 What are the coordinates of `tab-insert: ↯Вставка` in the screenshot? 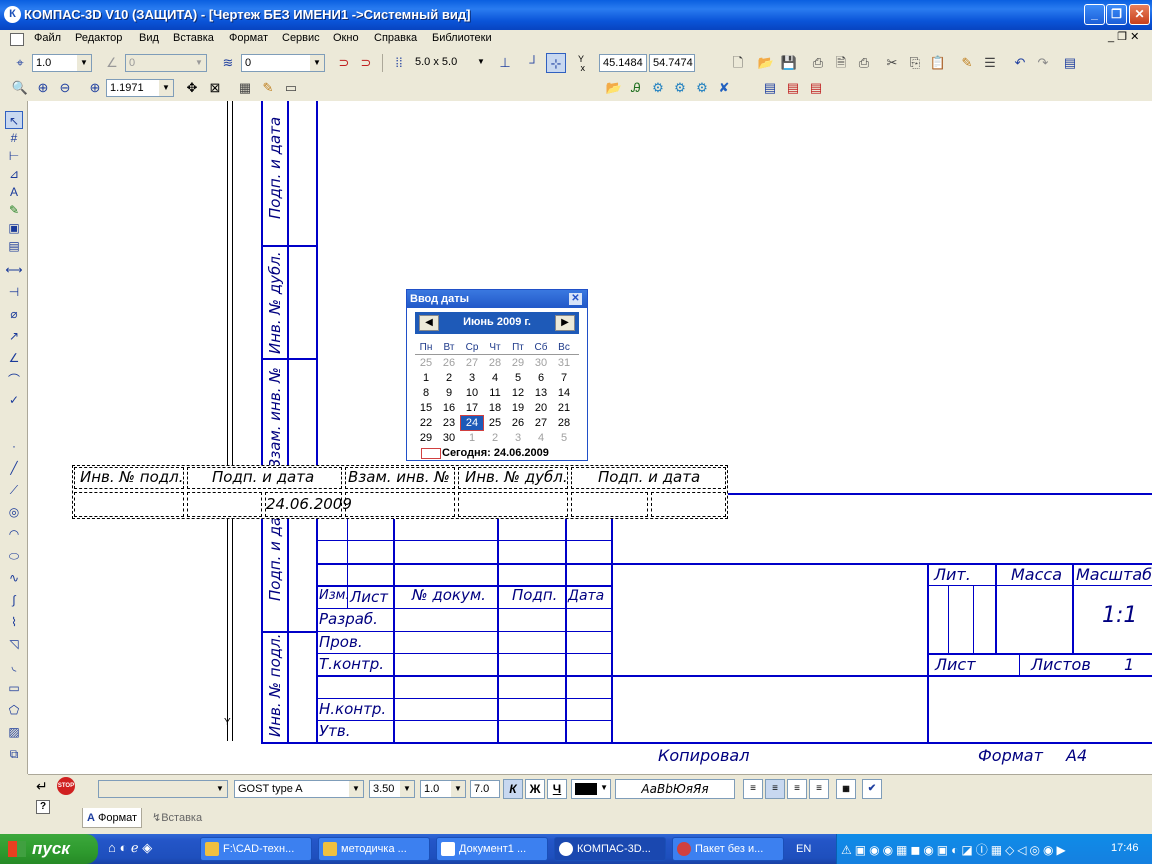 It's located at (177, 818).